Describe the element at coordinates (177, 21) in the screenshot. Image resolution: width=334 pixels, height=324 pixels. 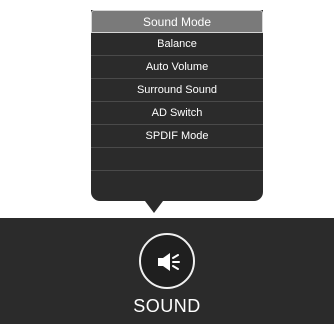
I see `menu-item-sound-mode: Sound Mode` at that location.